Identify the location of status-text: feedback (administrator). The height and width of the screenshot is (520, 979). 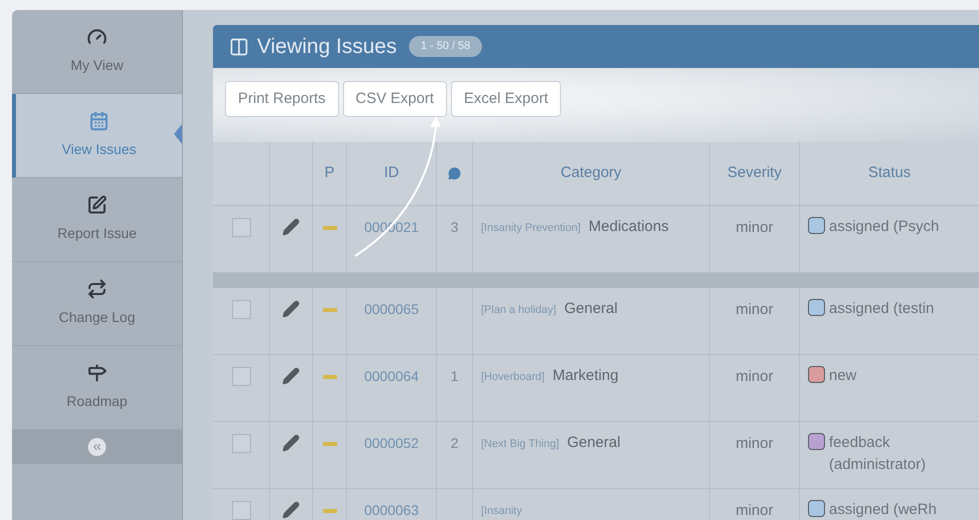
(878, 454).